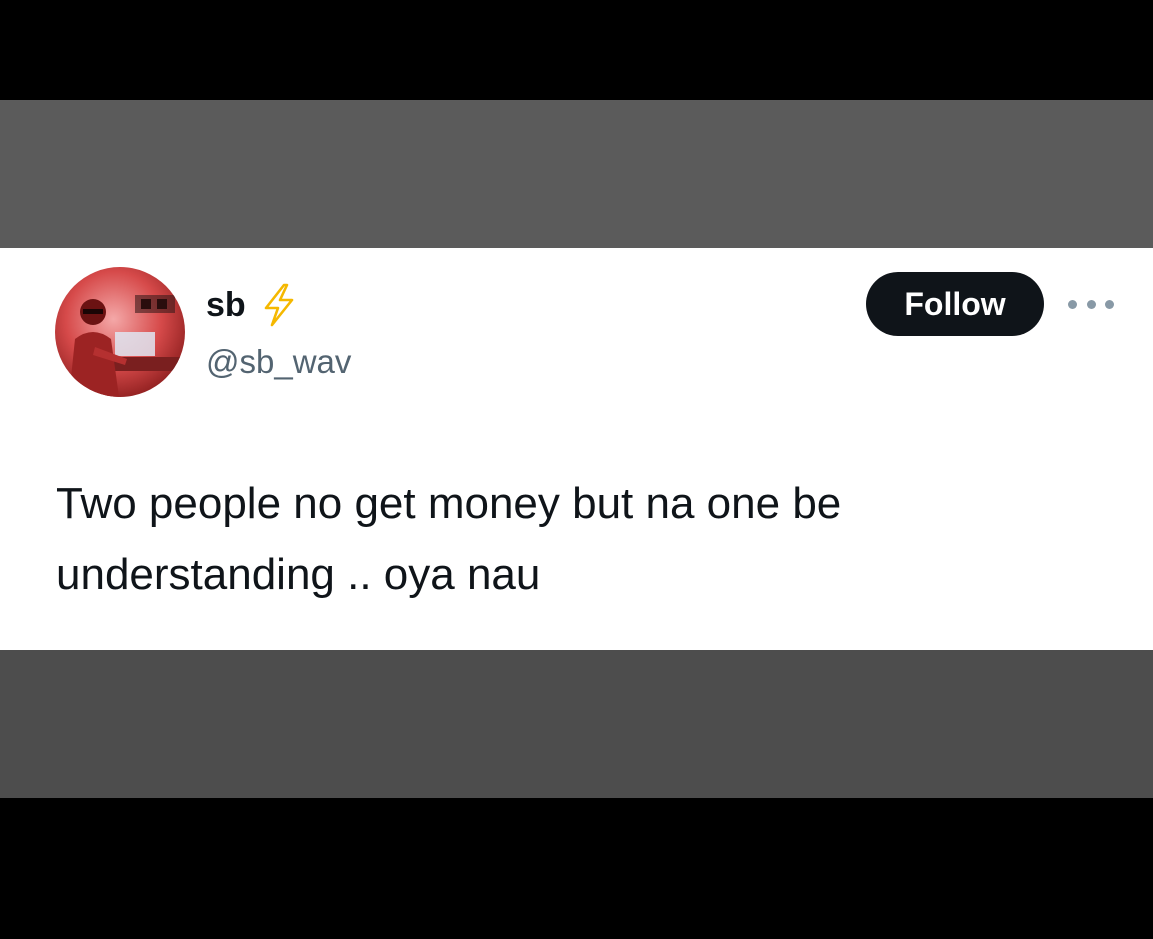  What do you see at coordinates (576, 50) in the screenshot?
I see `top-black-band` at bounding box center [576, 50].